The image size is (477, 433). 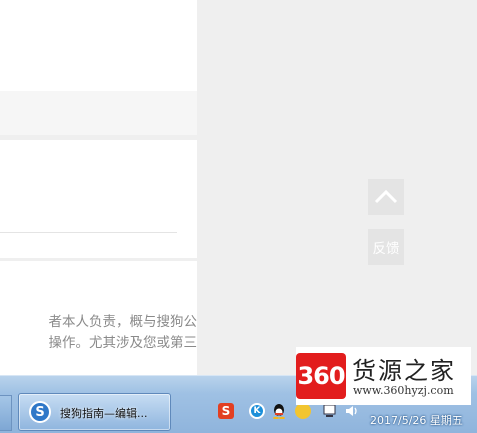 I want to click on site-watermark-logo: 360 货源之家 www.360hyzj.com, so click(x=383, y=376).